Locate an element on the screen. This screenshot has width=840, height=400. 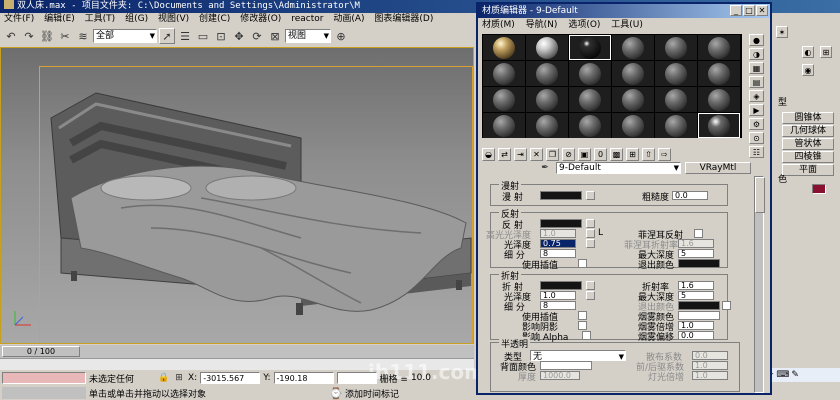
move-icon: ✥ is located at coordinates (239, 36).